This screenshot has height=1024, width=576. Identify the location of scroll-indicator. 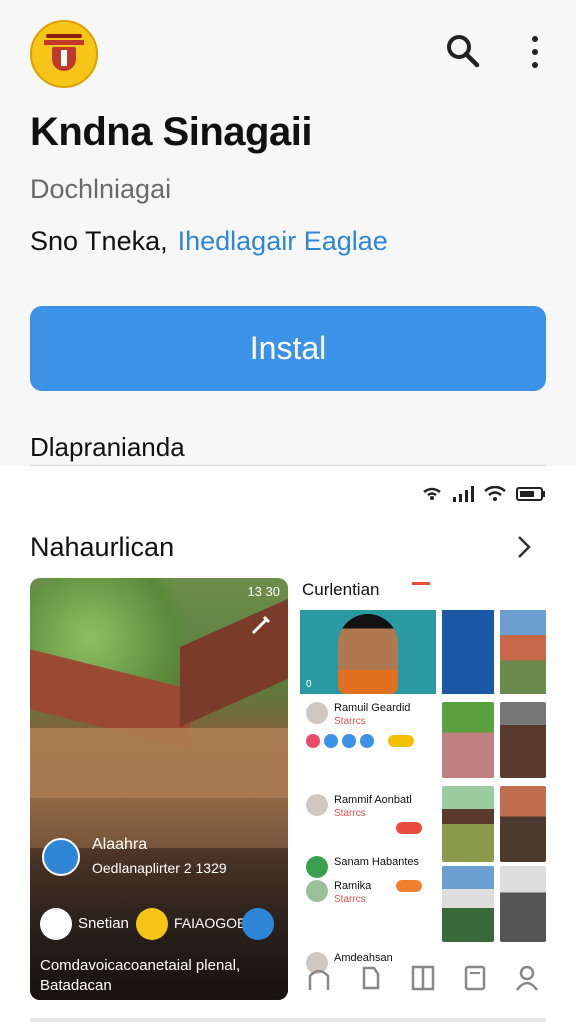
(288, 1020).